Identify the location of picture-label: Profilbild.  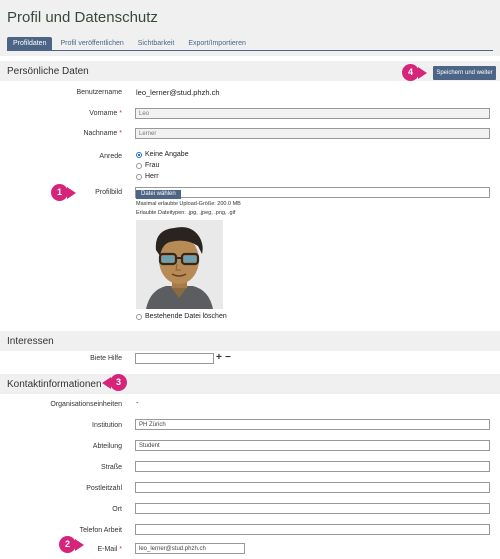
(108, 192).